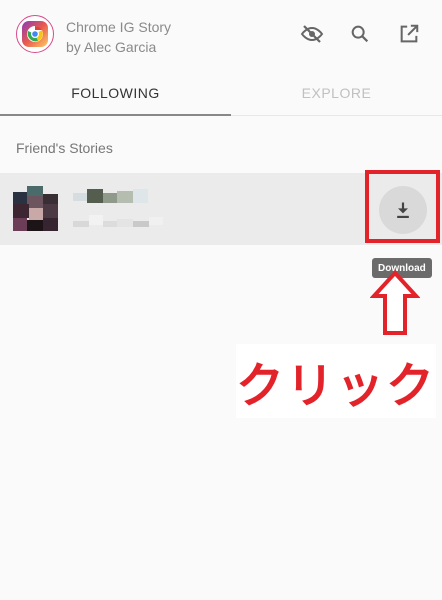 The image size is (442, 600). I want to click on story-username-blurred, so click(110, 196).